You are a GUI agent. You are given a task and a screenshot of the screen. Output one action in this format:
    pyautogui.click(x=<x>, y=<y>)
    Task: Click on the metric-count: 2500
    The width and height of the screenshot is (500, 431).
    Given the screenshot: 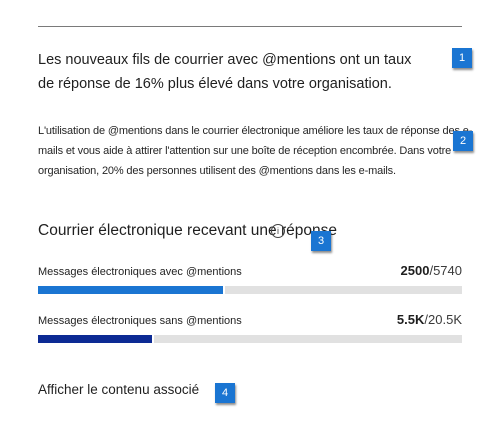 What is the action you would take?
    pyautogui.click(x=415, y=270)
    